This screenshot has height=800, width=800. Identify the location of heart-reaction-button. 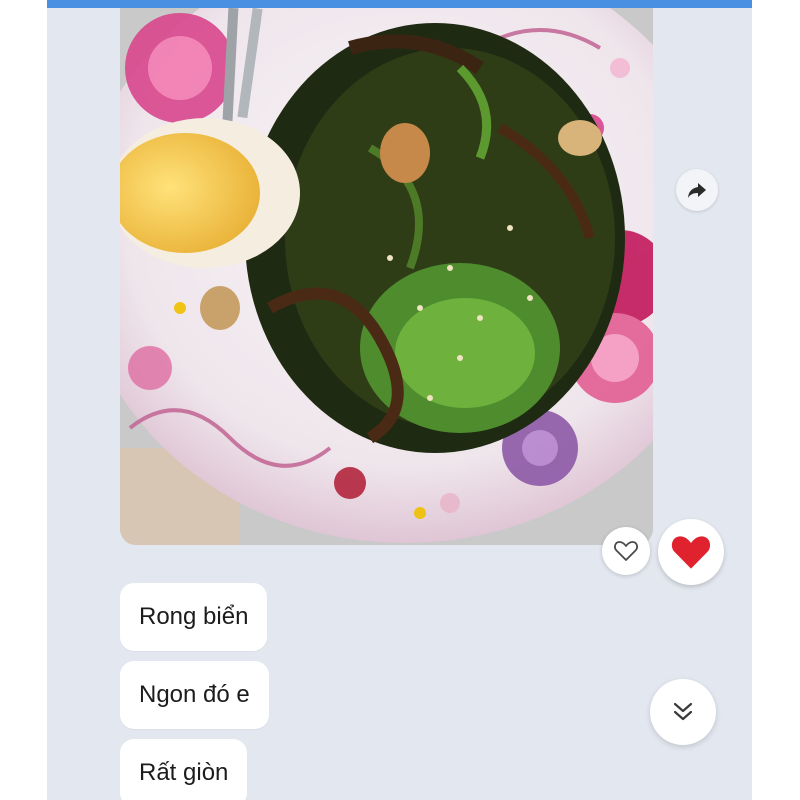
(626, 551).